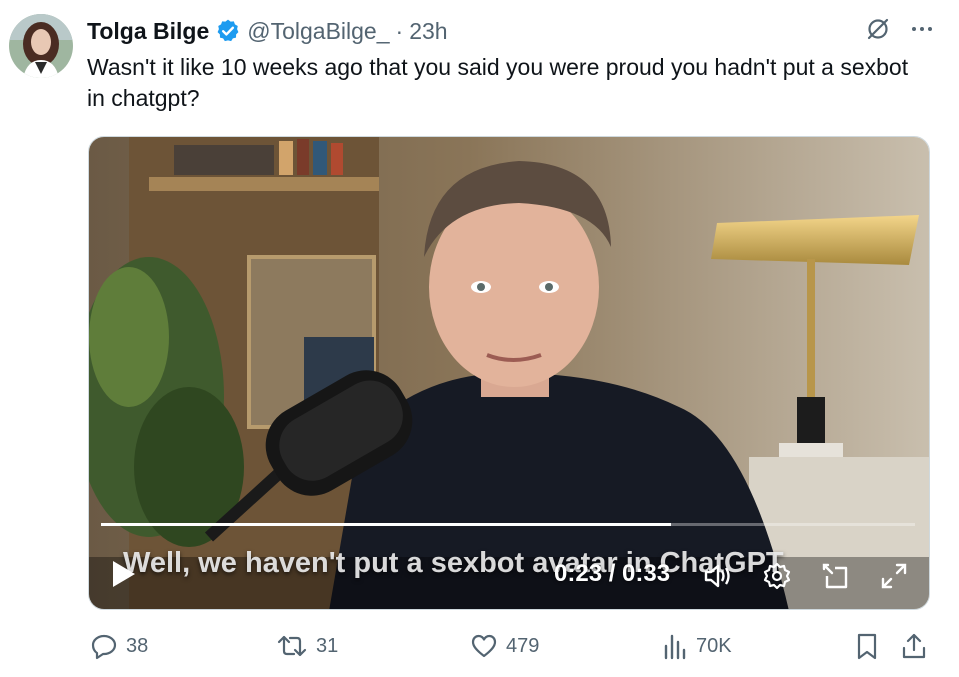 Image resolution: width=959 pixels, height=677 pixels. I want to click on views-button: 70K, so click(697, 646).